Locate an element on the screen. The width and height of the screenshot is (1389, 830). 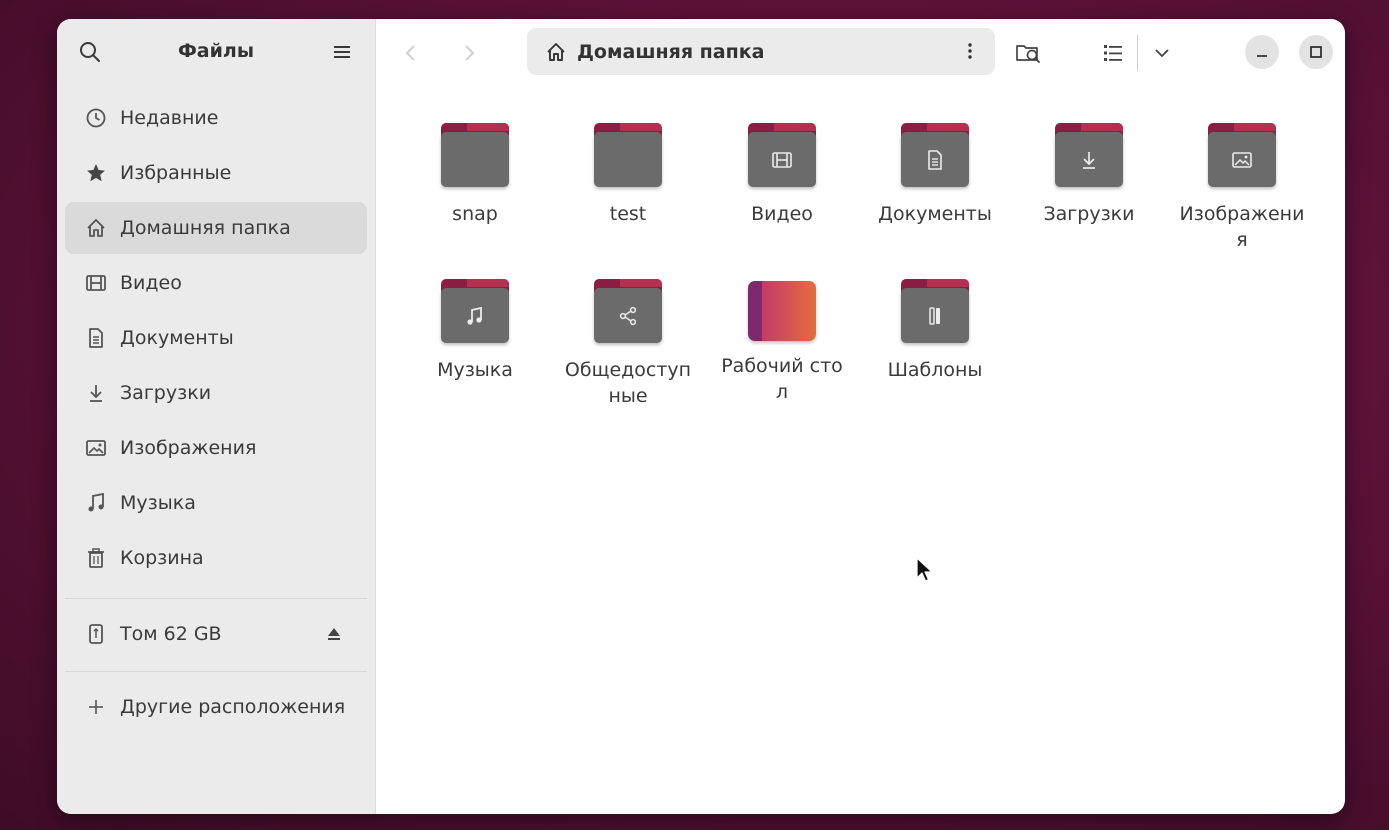
eject-button is located at coordinates (334, 634).